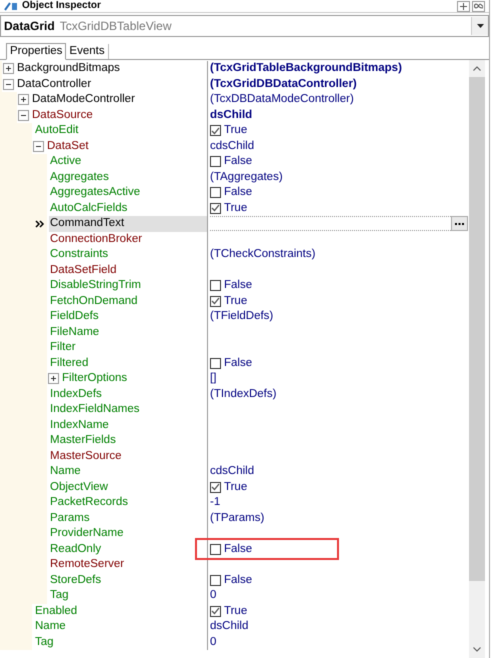  I want to click on property-name: IndexFieldNames, so click(128, 410).